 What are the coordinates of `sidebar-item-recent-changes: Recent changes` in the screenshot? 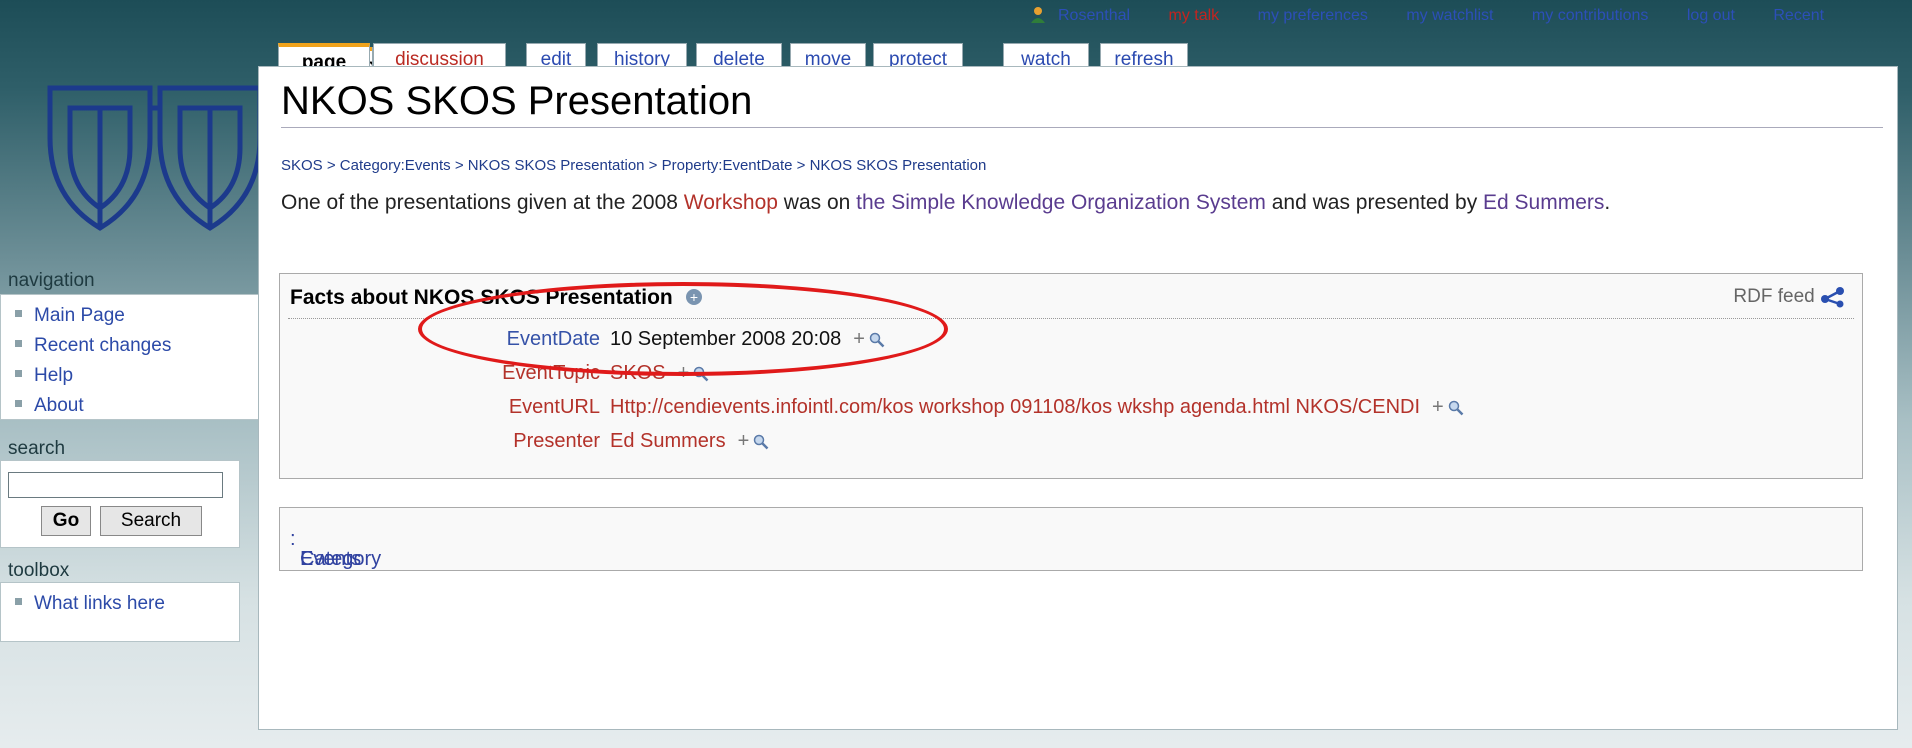 It's located at (152, 346).